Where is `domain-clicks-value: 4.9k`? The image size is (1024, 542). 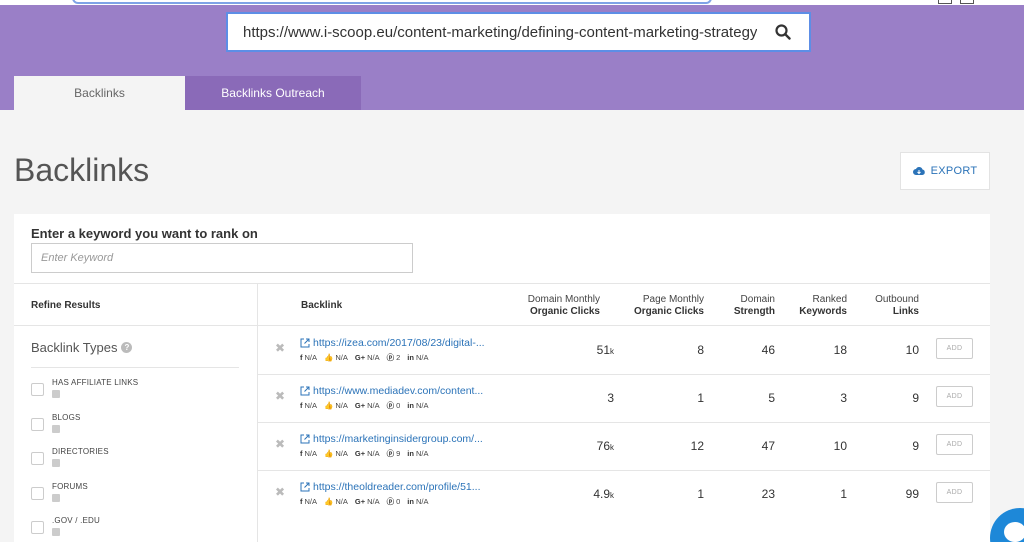 domain-clicks-value: 4.9k is located at coordinates (603, 494).